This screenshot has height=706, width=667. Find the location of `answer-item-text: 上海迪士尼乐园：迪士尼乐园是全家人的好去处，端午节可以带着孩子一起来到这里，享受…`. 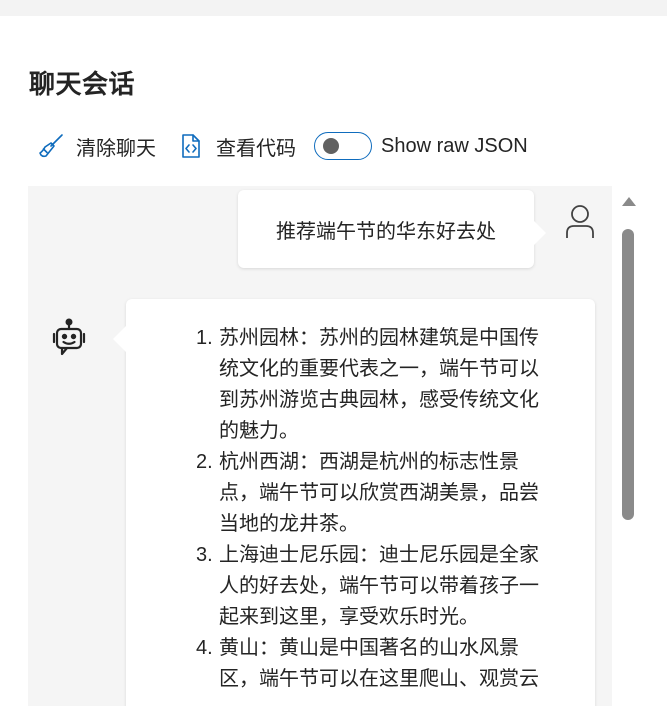

answer-item-text: 上海迪士尼乐园：迪士尼乐园是全家人的好去处，端午节可以带着孩子一起来到这里，享受… is located at coordinates (379, 586).